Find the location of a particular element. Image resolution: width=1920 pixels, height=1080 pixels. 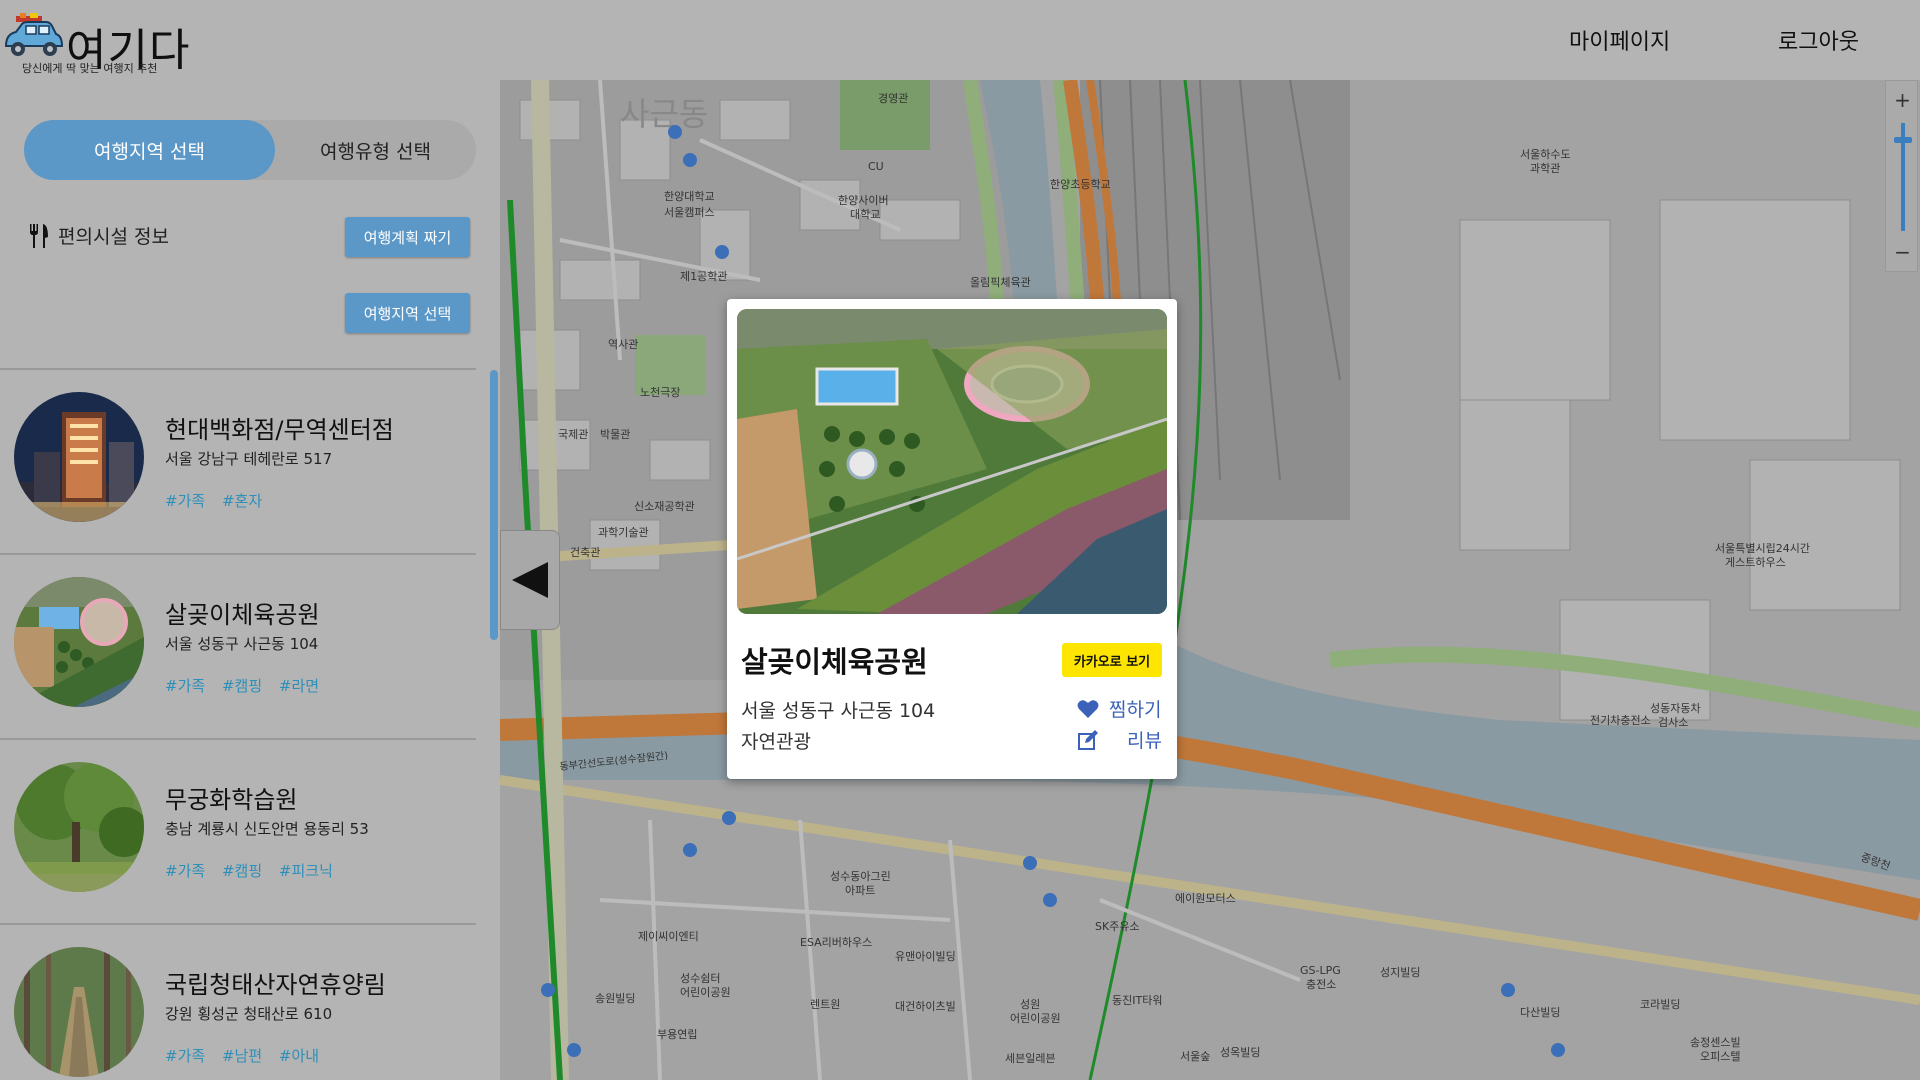

svg-text: 송원빌딩 is located at coordinates (615, 998).